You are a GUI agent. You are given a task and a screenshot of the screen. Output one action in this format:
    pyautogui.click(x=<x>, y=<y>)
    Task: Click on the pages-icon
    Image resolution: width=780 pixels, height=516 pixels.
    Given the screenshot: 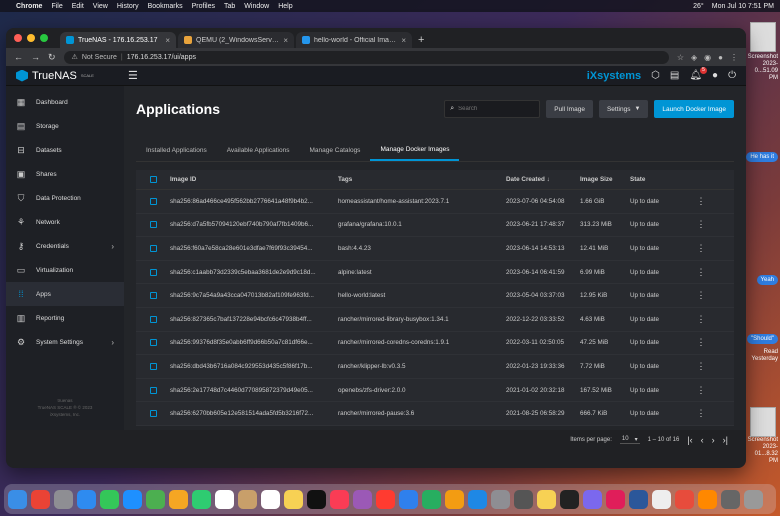 What is the action you would take?
    pyautogui.click(x=454, y=499)
    